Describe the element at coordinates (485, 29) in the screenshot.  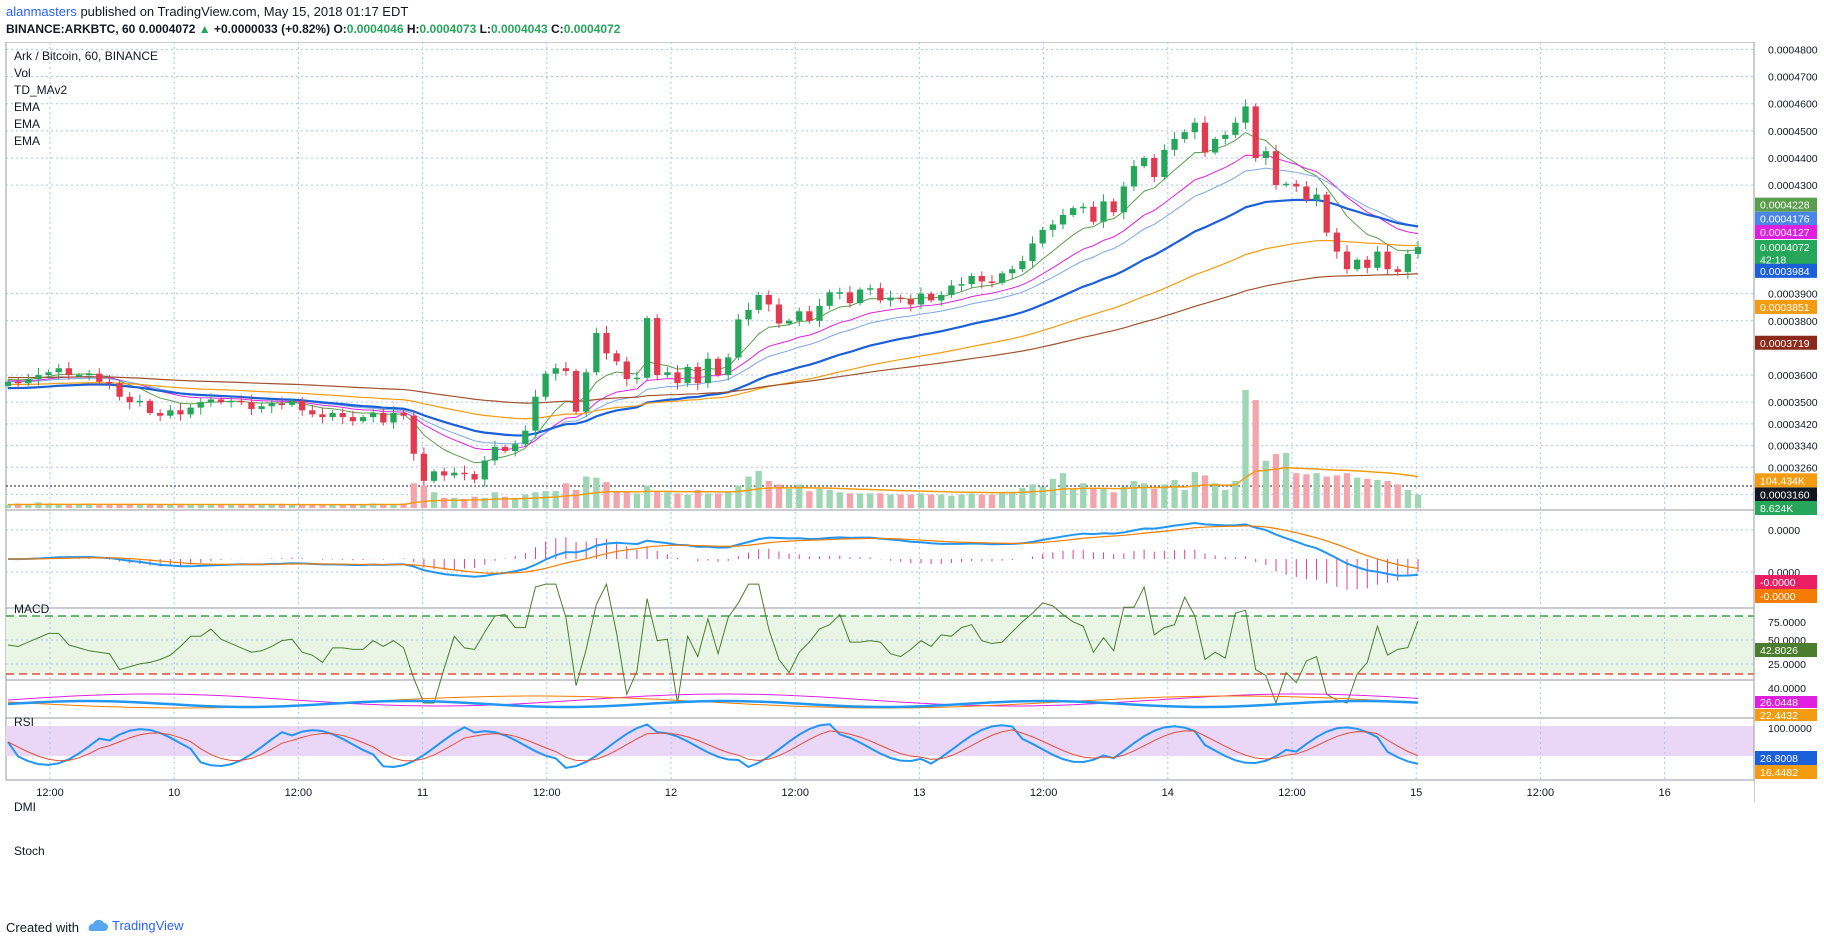
I see `low-label: L:` at that location.